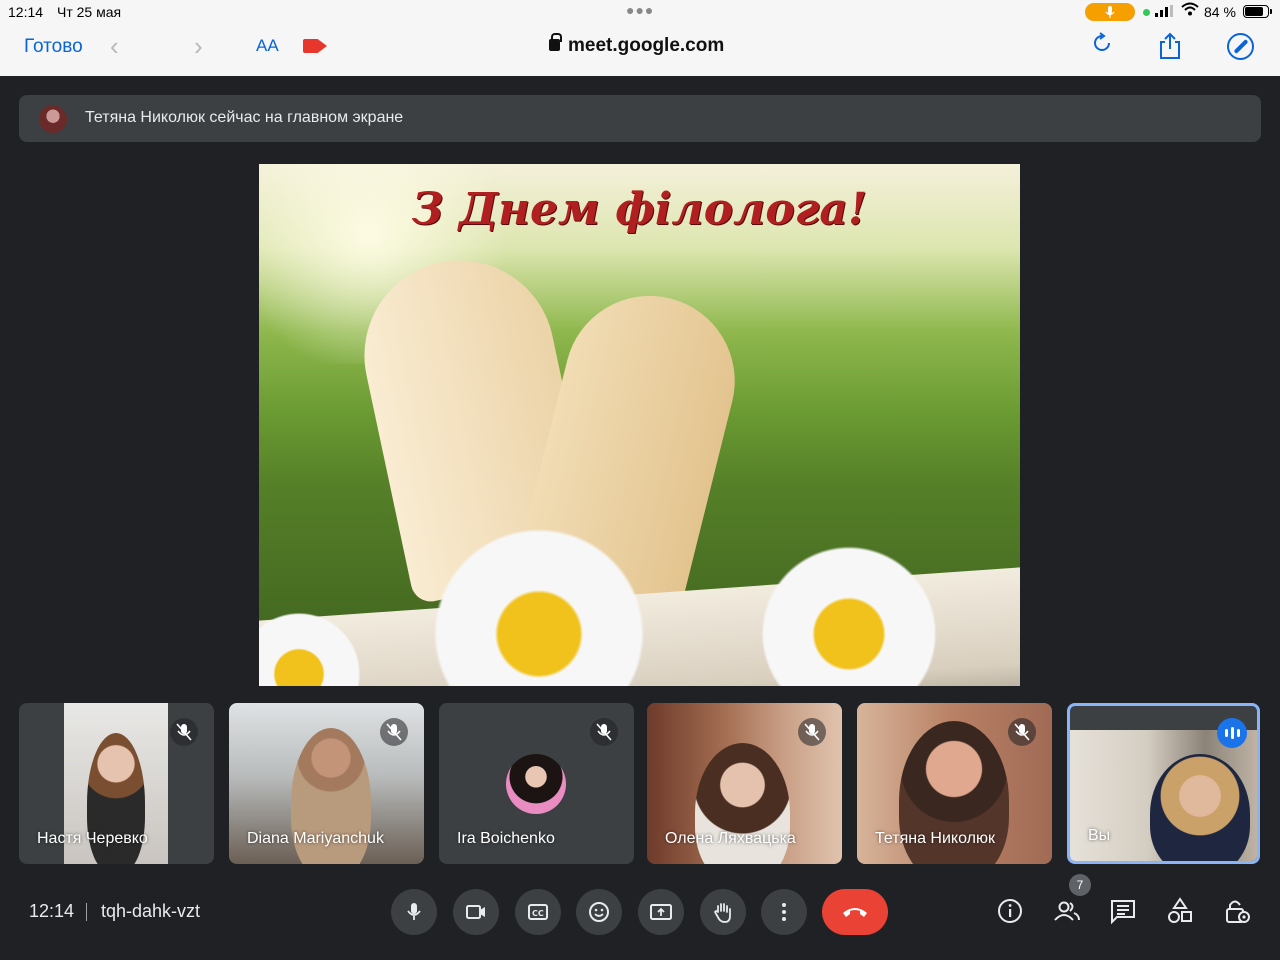  What do you see at coordinates (244, 117) in the screenshot?
I see `presenting-banner-text: Тетяна Николюк сейчас на главном экране` at bounding box center [244, 117].